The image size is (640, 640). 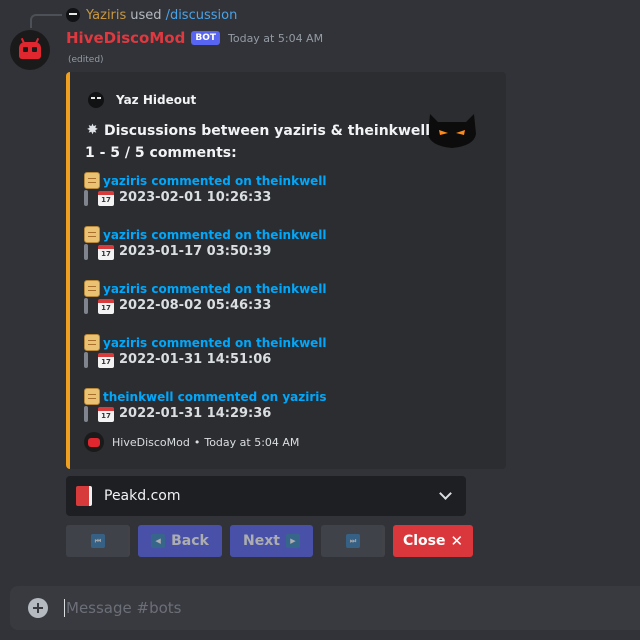 What do you see at coordinates (96, 100) in the screenshot?
I see `embed-author-icon` at bounding box center [96, 100].